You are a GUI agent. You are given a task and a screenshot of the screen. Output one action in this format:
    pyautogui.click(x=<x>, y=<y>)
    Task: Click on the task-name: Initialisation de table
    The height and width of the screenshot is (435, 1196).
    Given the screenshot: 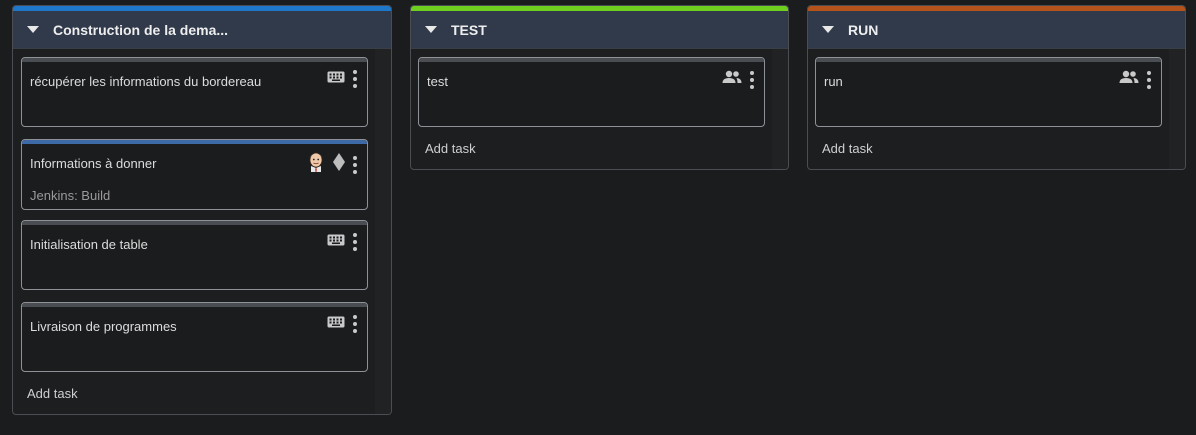 What is the action you would take?
    pyautogui.click(x=89, y=244)
    